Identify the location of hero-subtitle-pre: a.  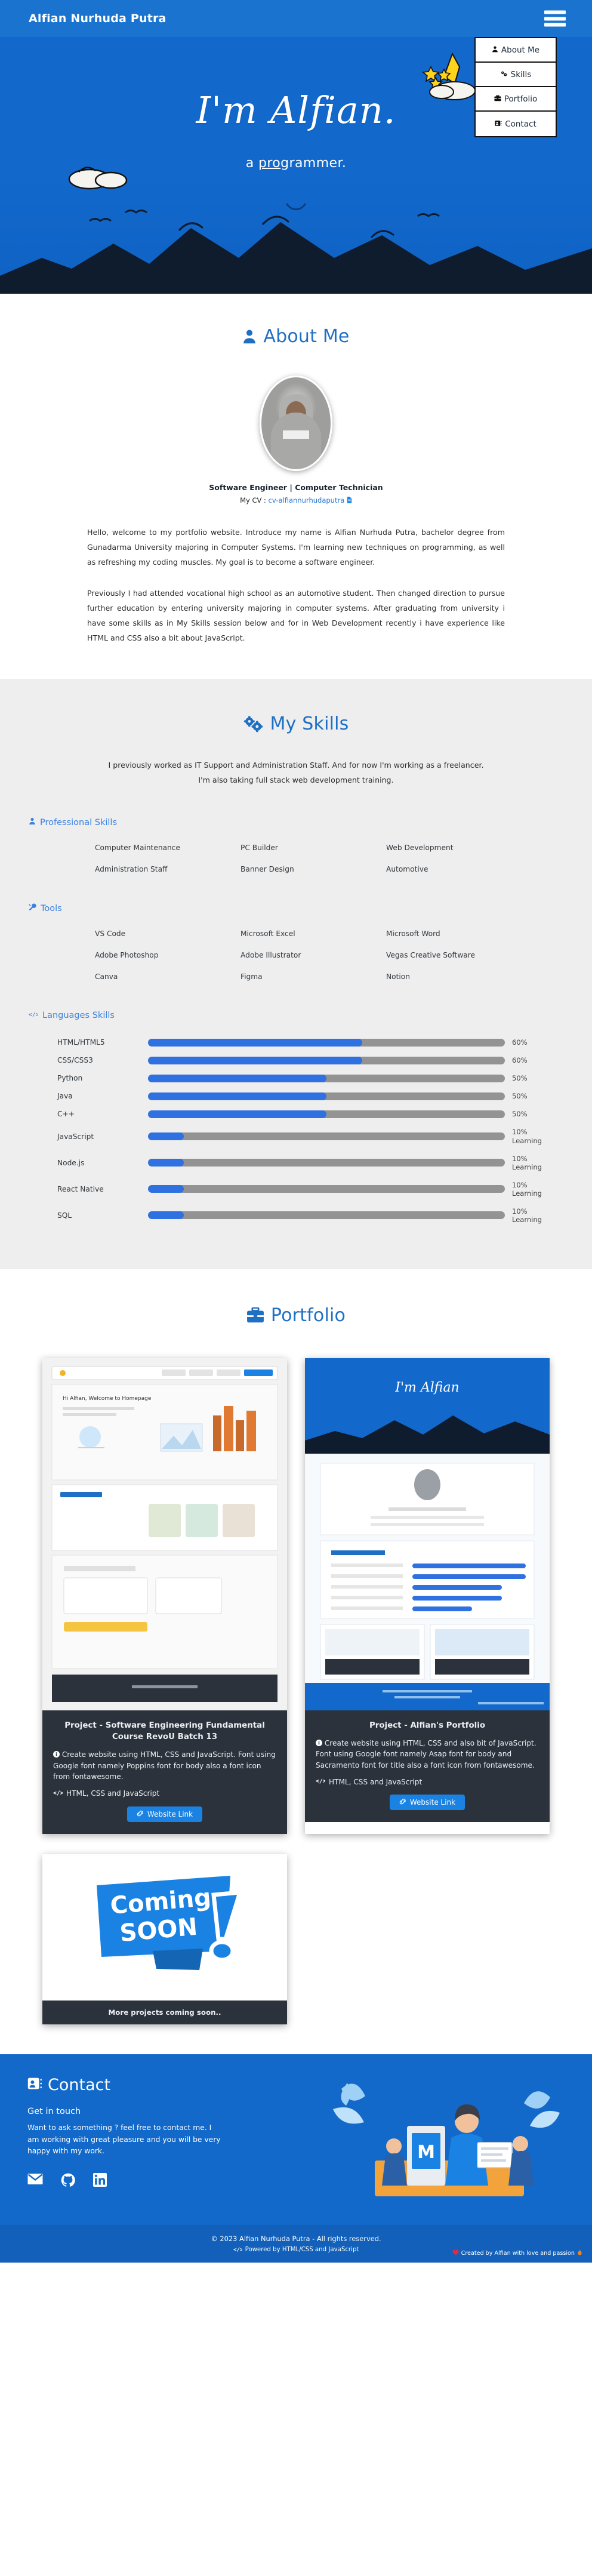
(252, 163).